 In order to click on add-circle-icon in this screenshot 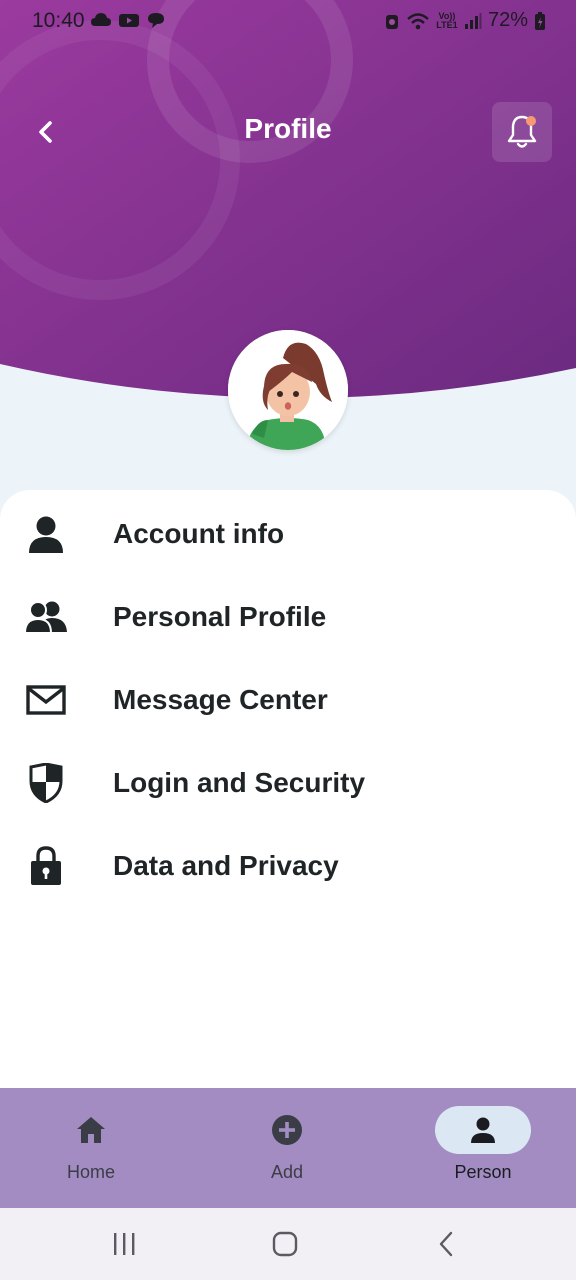, I will do `click(287, 1130)`.